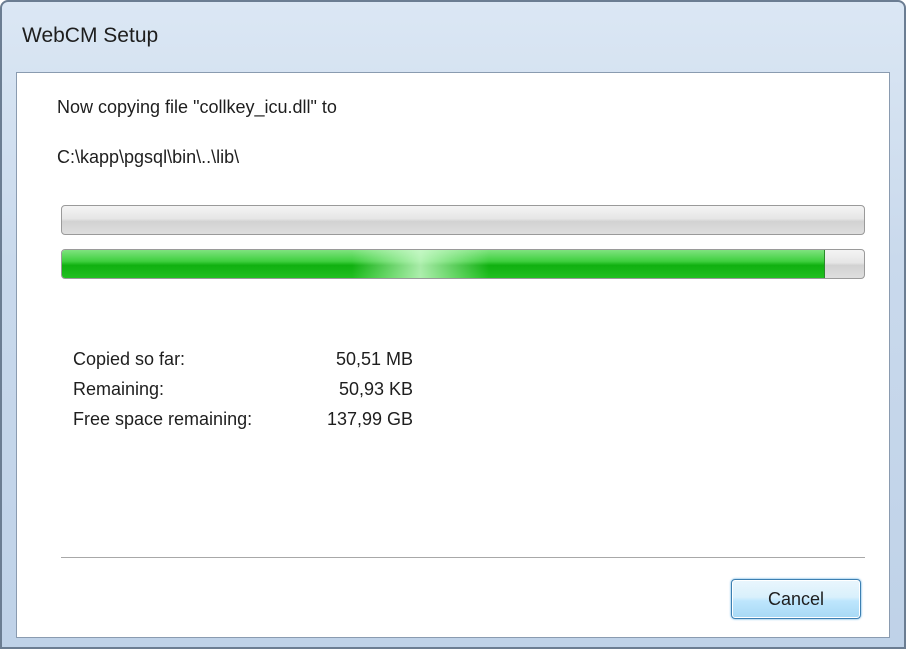 This screenshot has width=910, height=653. Describe the element at coordinates (443, 264) in the screenshot. I see `overall-progress-fill` at that location.